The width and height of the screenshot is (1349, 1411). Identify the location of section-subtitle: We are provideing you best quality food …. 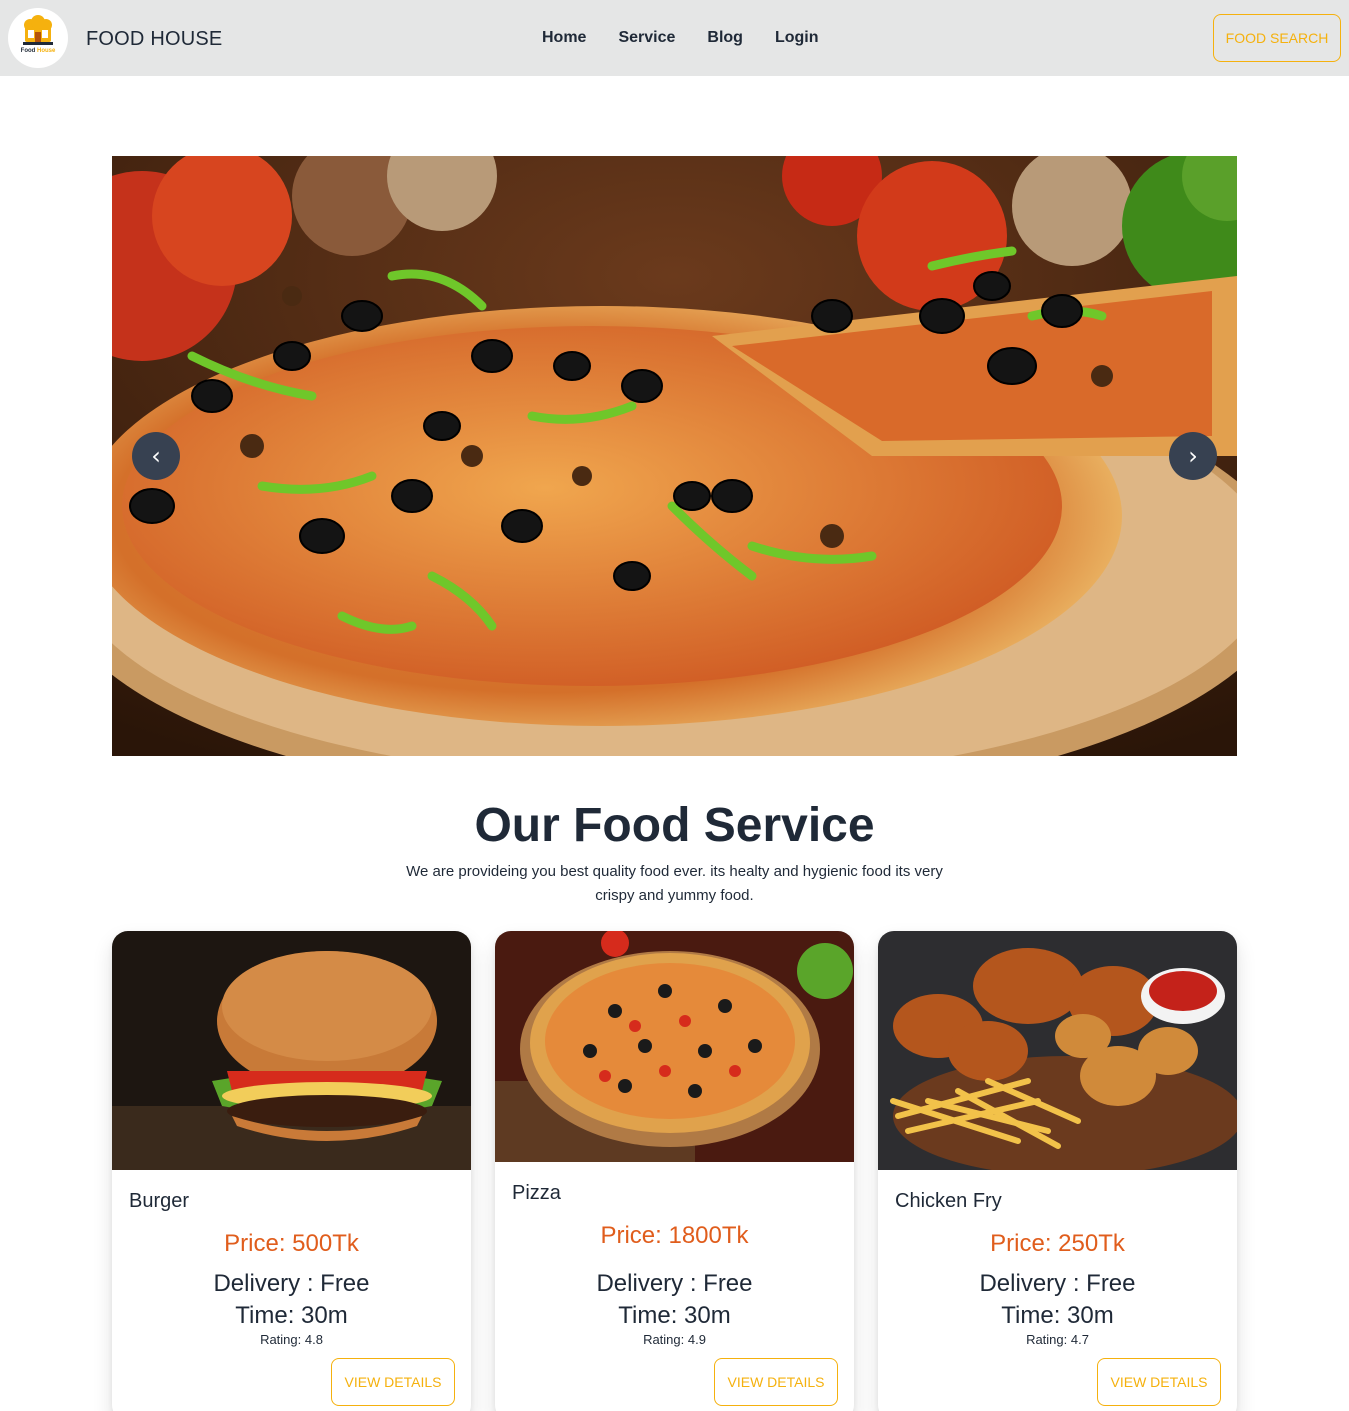
(674, 883).